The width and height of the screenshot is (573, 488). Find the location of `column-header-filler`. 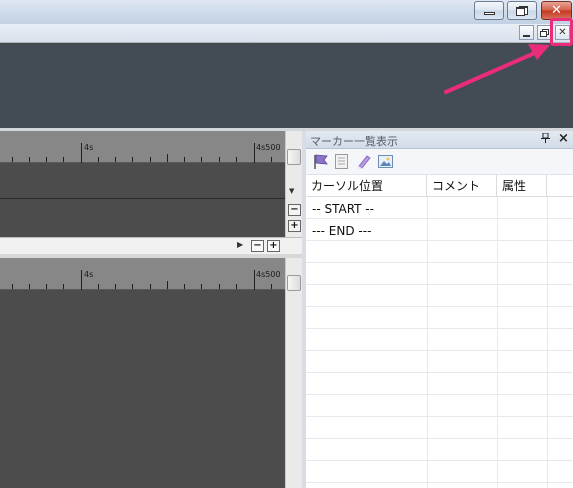

column-header-filler is located at coordinates (560, 186).